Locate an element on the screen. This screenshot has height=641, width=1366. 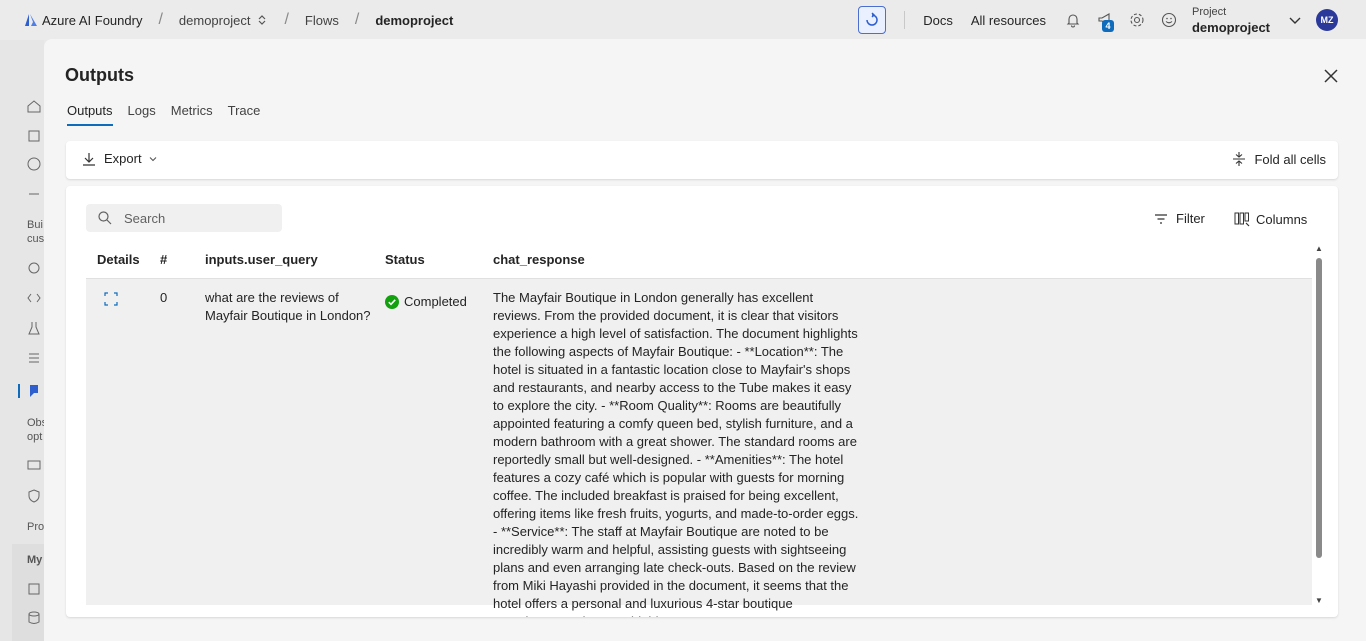
active-indicator is located at coordinates (19, 391).